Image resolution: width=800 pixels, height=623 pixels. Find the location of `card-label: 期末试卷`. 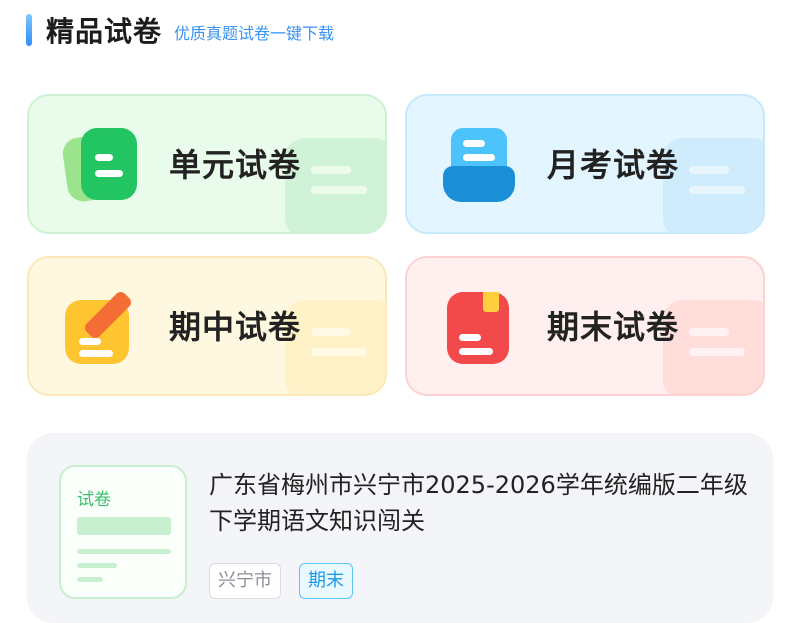

card-label: 期末试卷 is located at coordinates (613, 327).